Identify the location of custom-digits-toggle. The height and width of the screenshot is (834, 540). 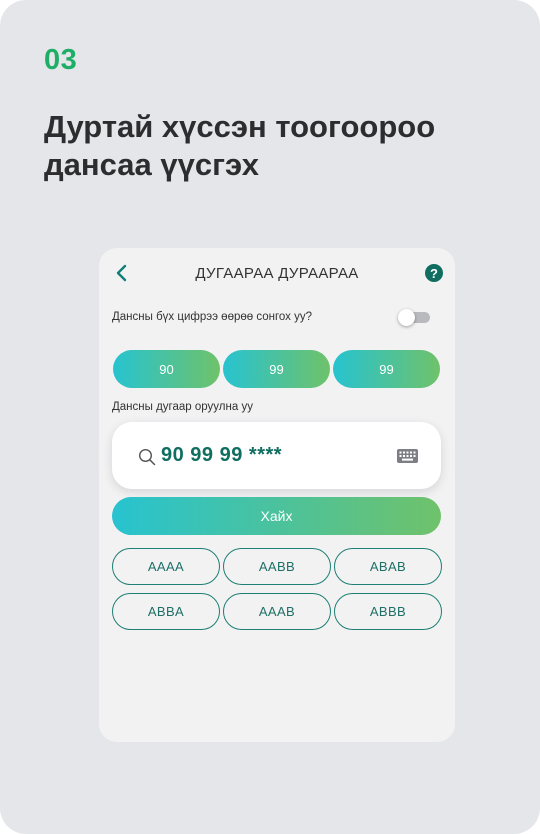
(414, 317).